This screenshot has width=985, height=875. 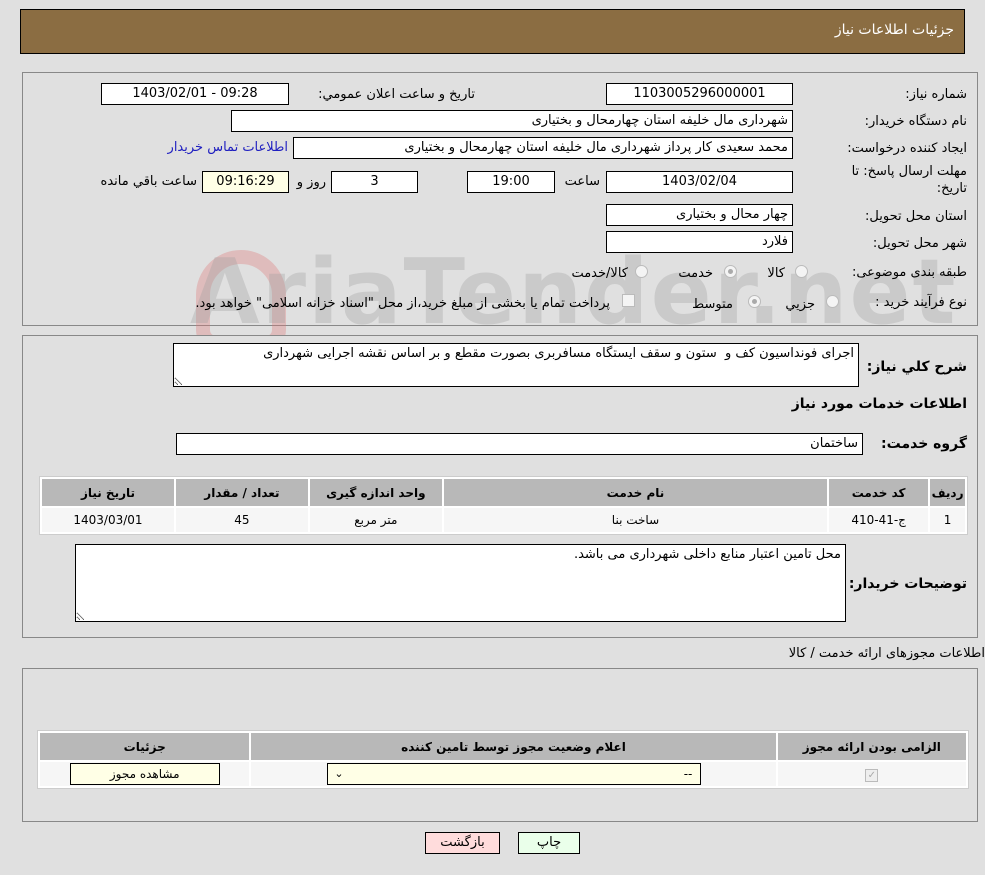 I want to click on permit-status-select: -- ⌄, so click(x=514, y=774).